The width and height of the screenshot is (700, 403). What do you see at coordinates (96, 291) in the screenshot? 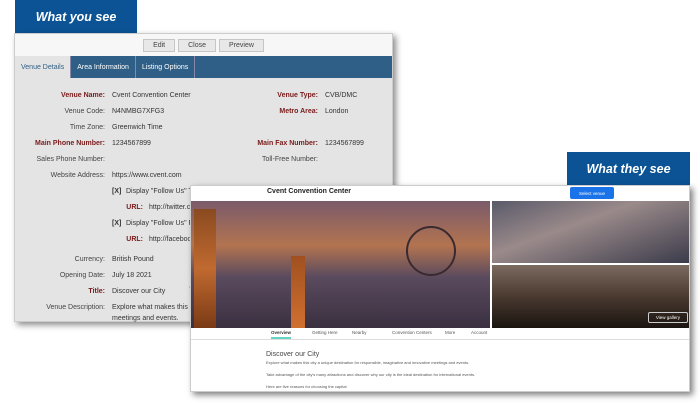
I see `title-label: Title:` at bounding box center [96, 291].